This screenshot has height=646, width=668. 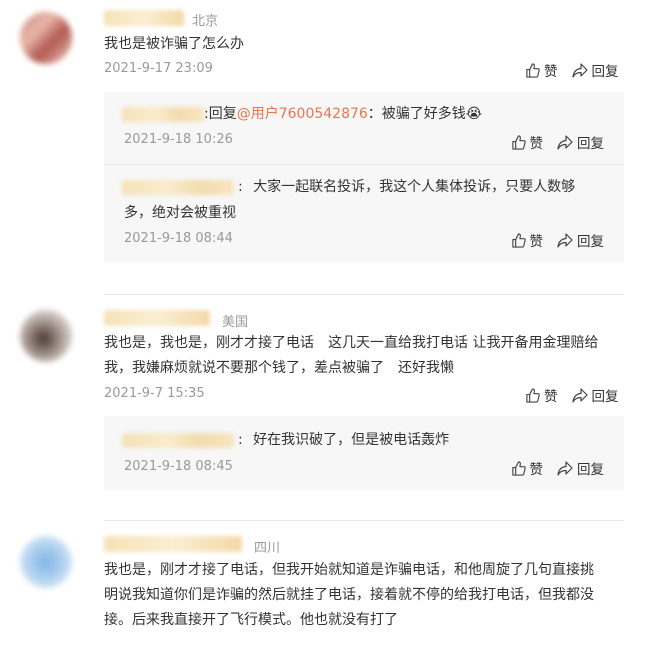 I want to click on location-label: 北京, so click(x=205, y=21).